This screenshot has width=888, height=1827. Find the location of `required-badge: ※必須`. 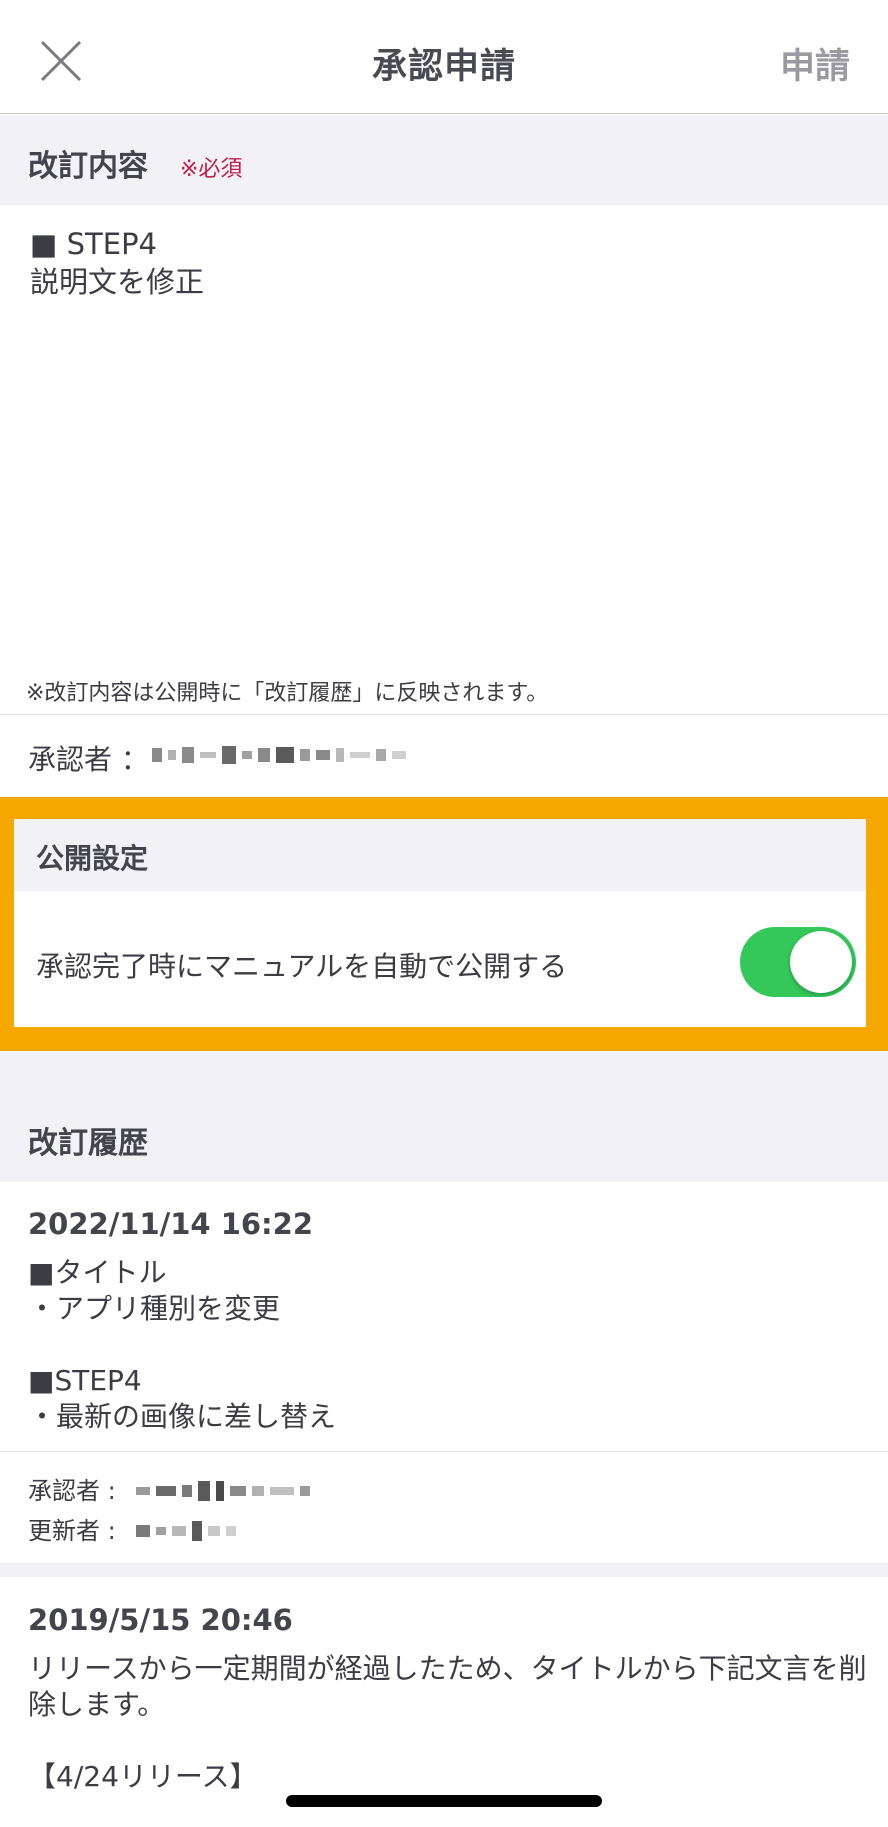

required-badge: ※必須 is located at coordinates (211, 169).